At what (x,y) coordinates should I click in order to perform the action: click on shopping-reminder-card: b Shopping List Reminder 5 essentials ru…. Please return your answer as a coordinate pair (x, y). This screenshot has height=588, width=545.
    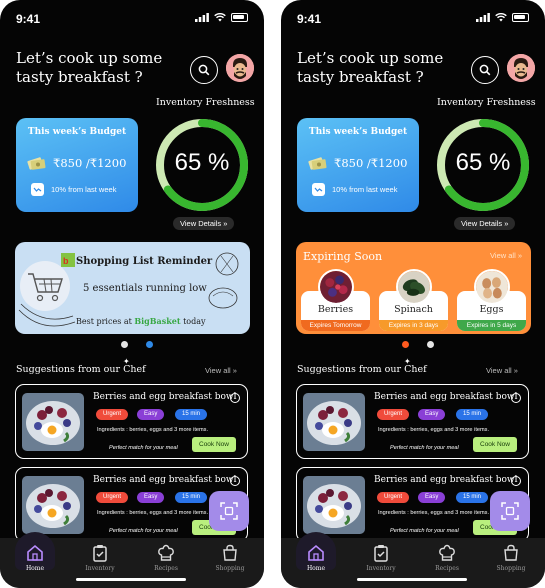
    Looking at the image, I should click on (132, 288).